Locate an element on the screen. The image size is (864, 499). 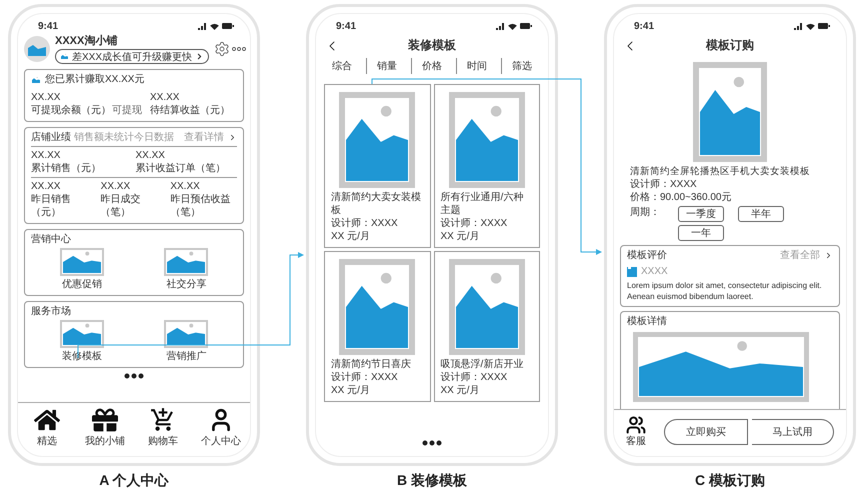
product-card: 清新简约大卖女装模板 设计师：XXXX XX 元/月 is located at coordinates (377, 166).